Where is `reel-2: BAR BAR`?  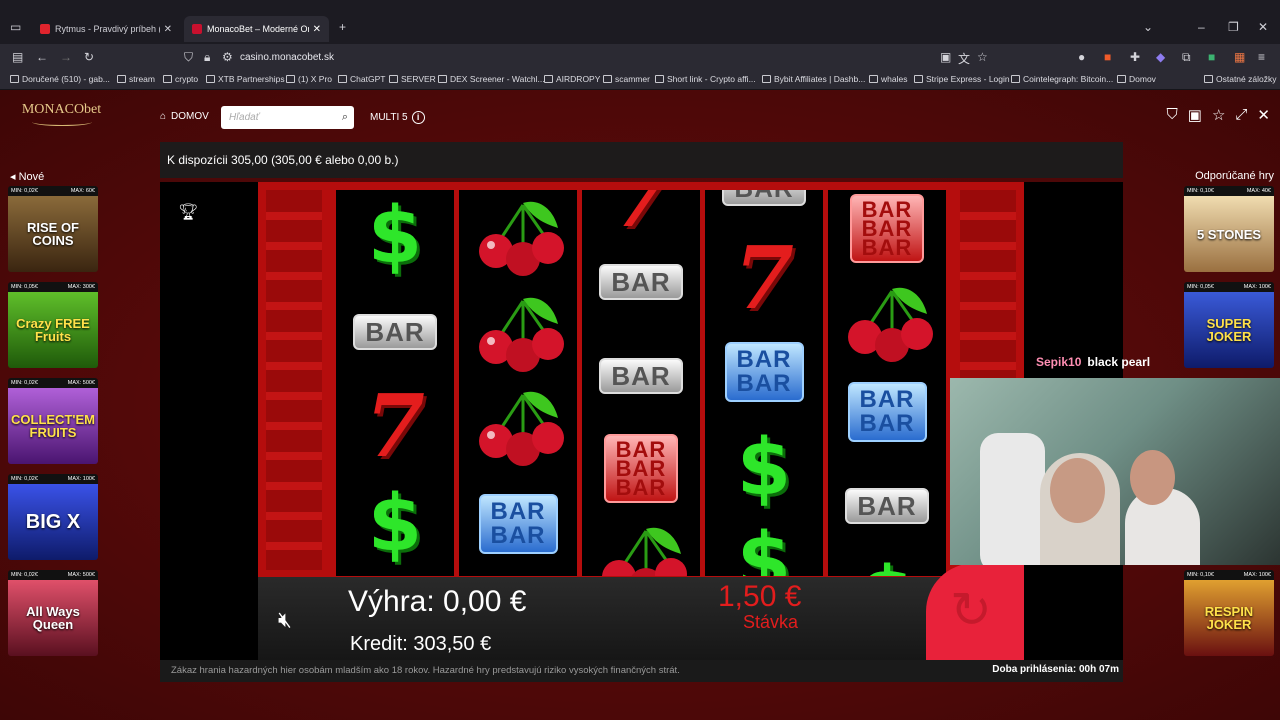 reel-2: BAR BAR is located at coordinates (518, 383).